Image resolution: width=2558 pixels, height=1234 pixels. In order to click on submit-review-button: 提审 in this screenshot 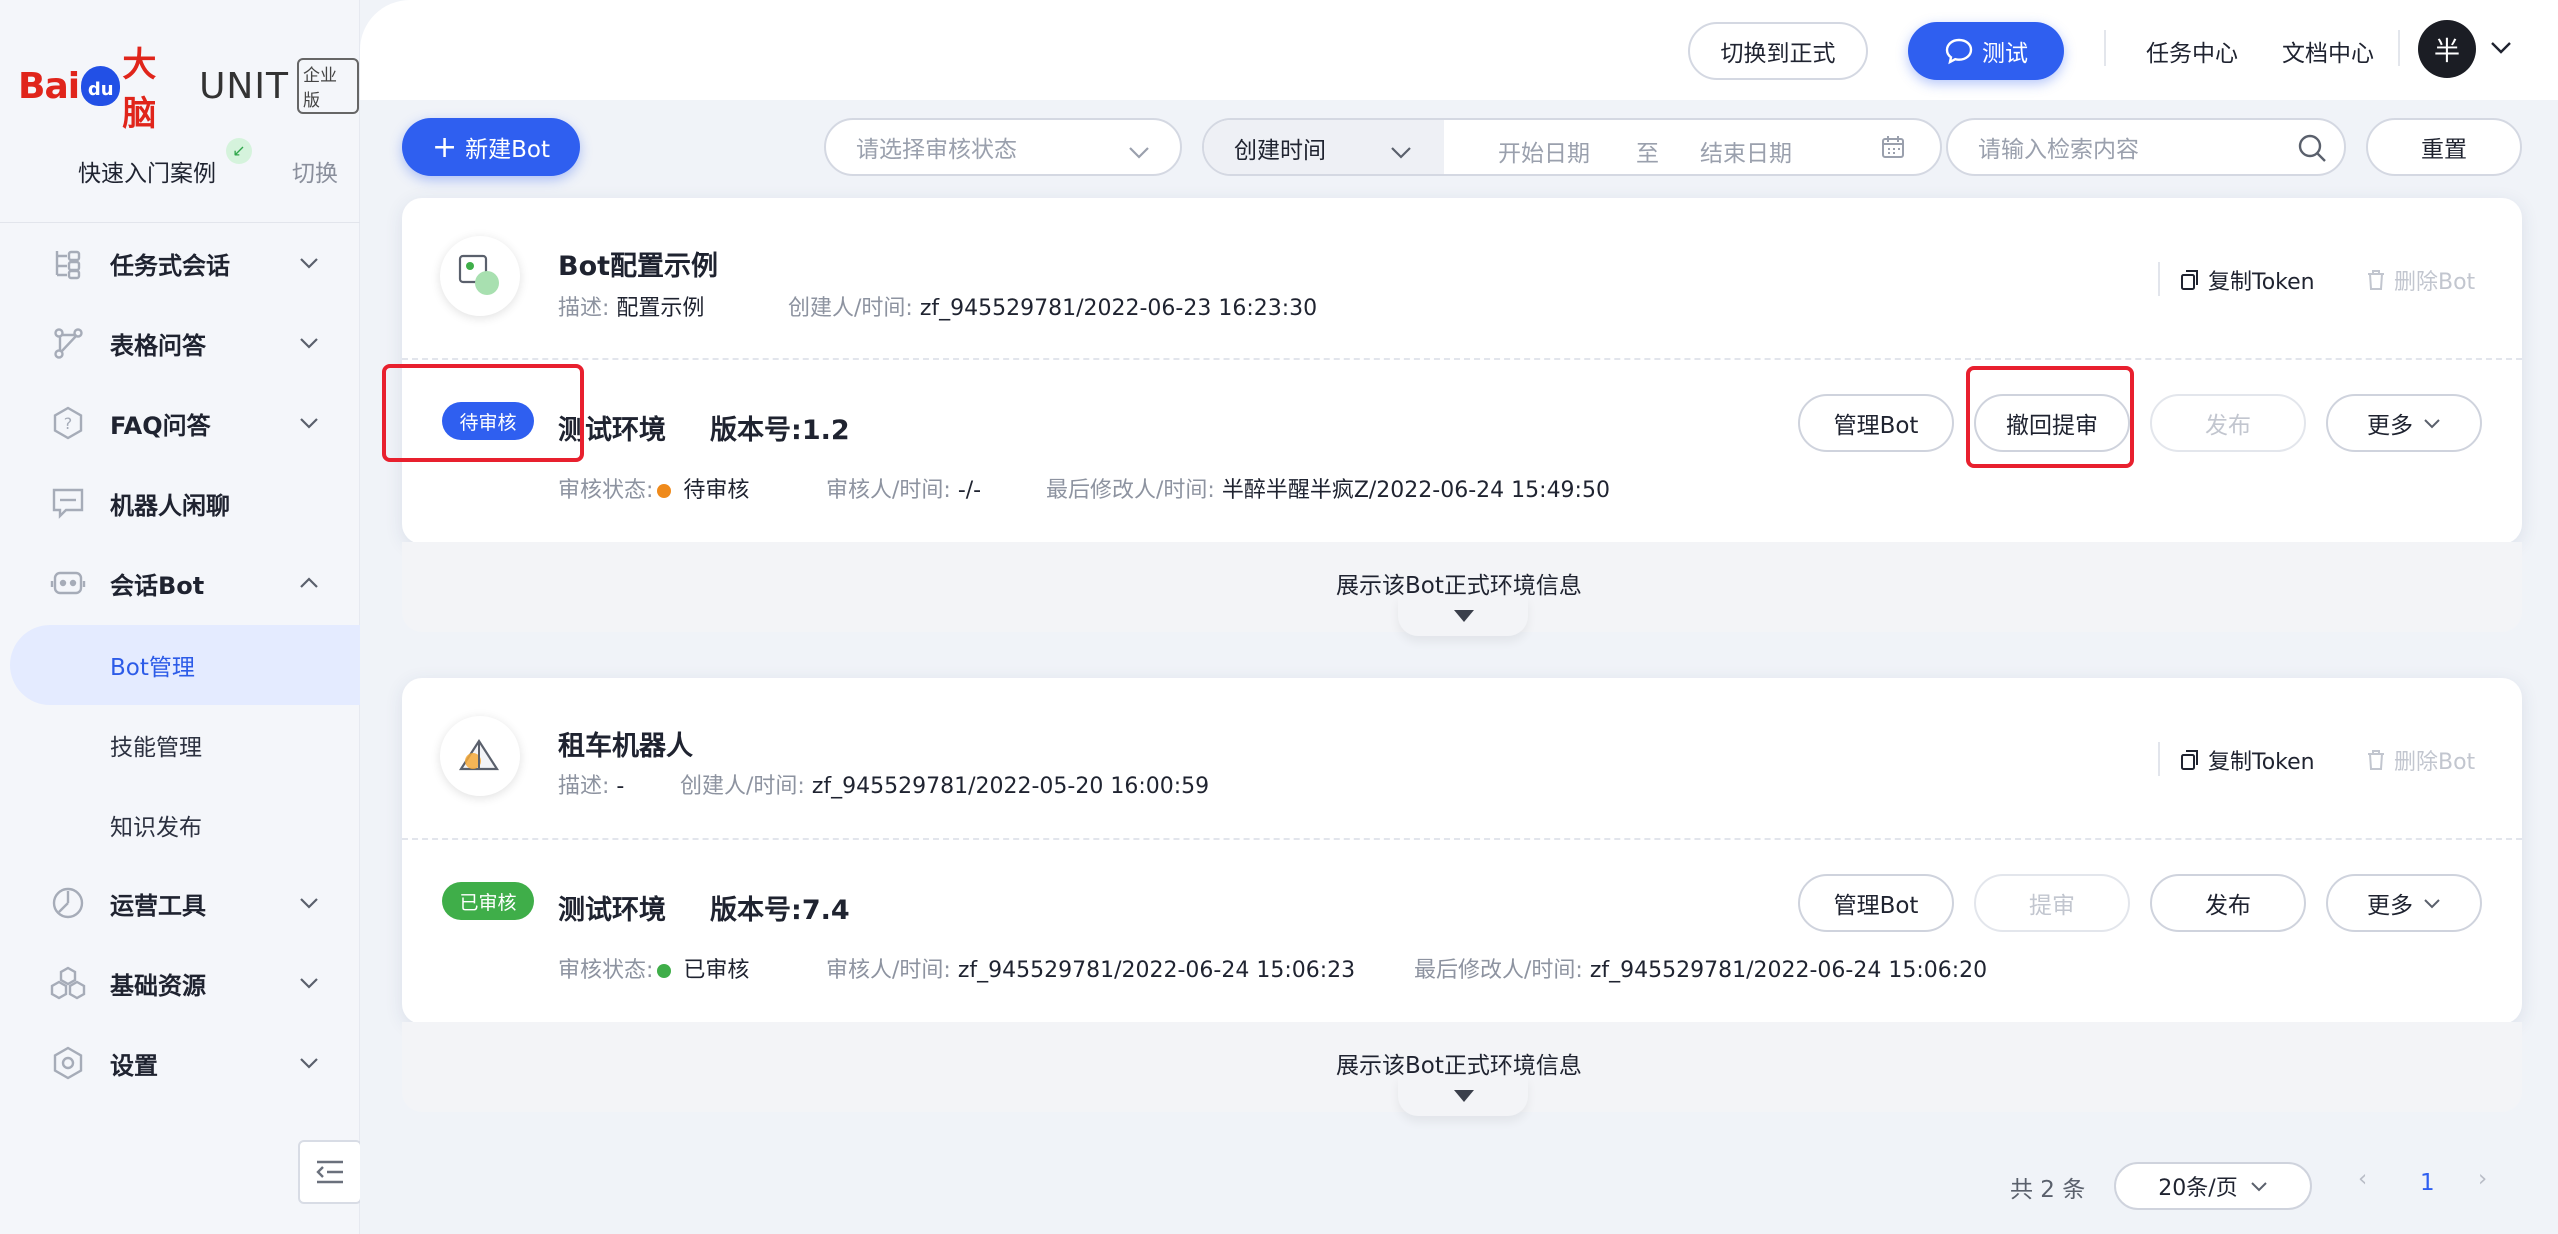, I will do `click(2052, 903)`.